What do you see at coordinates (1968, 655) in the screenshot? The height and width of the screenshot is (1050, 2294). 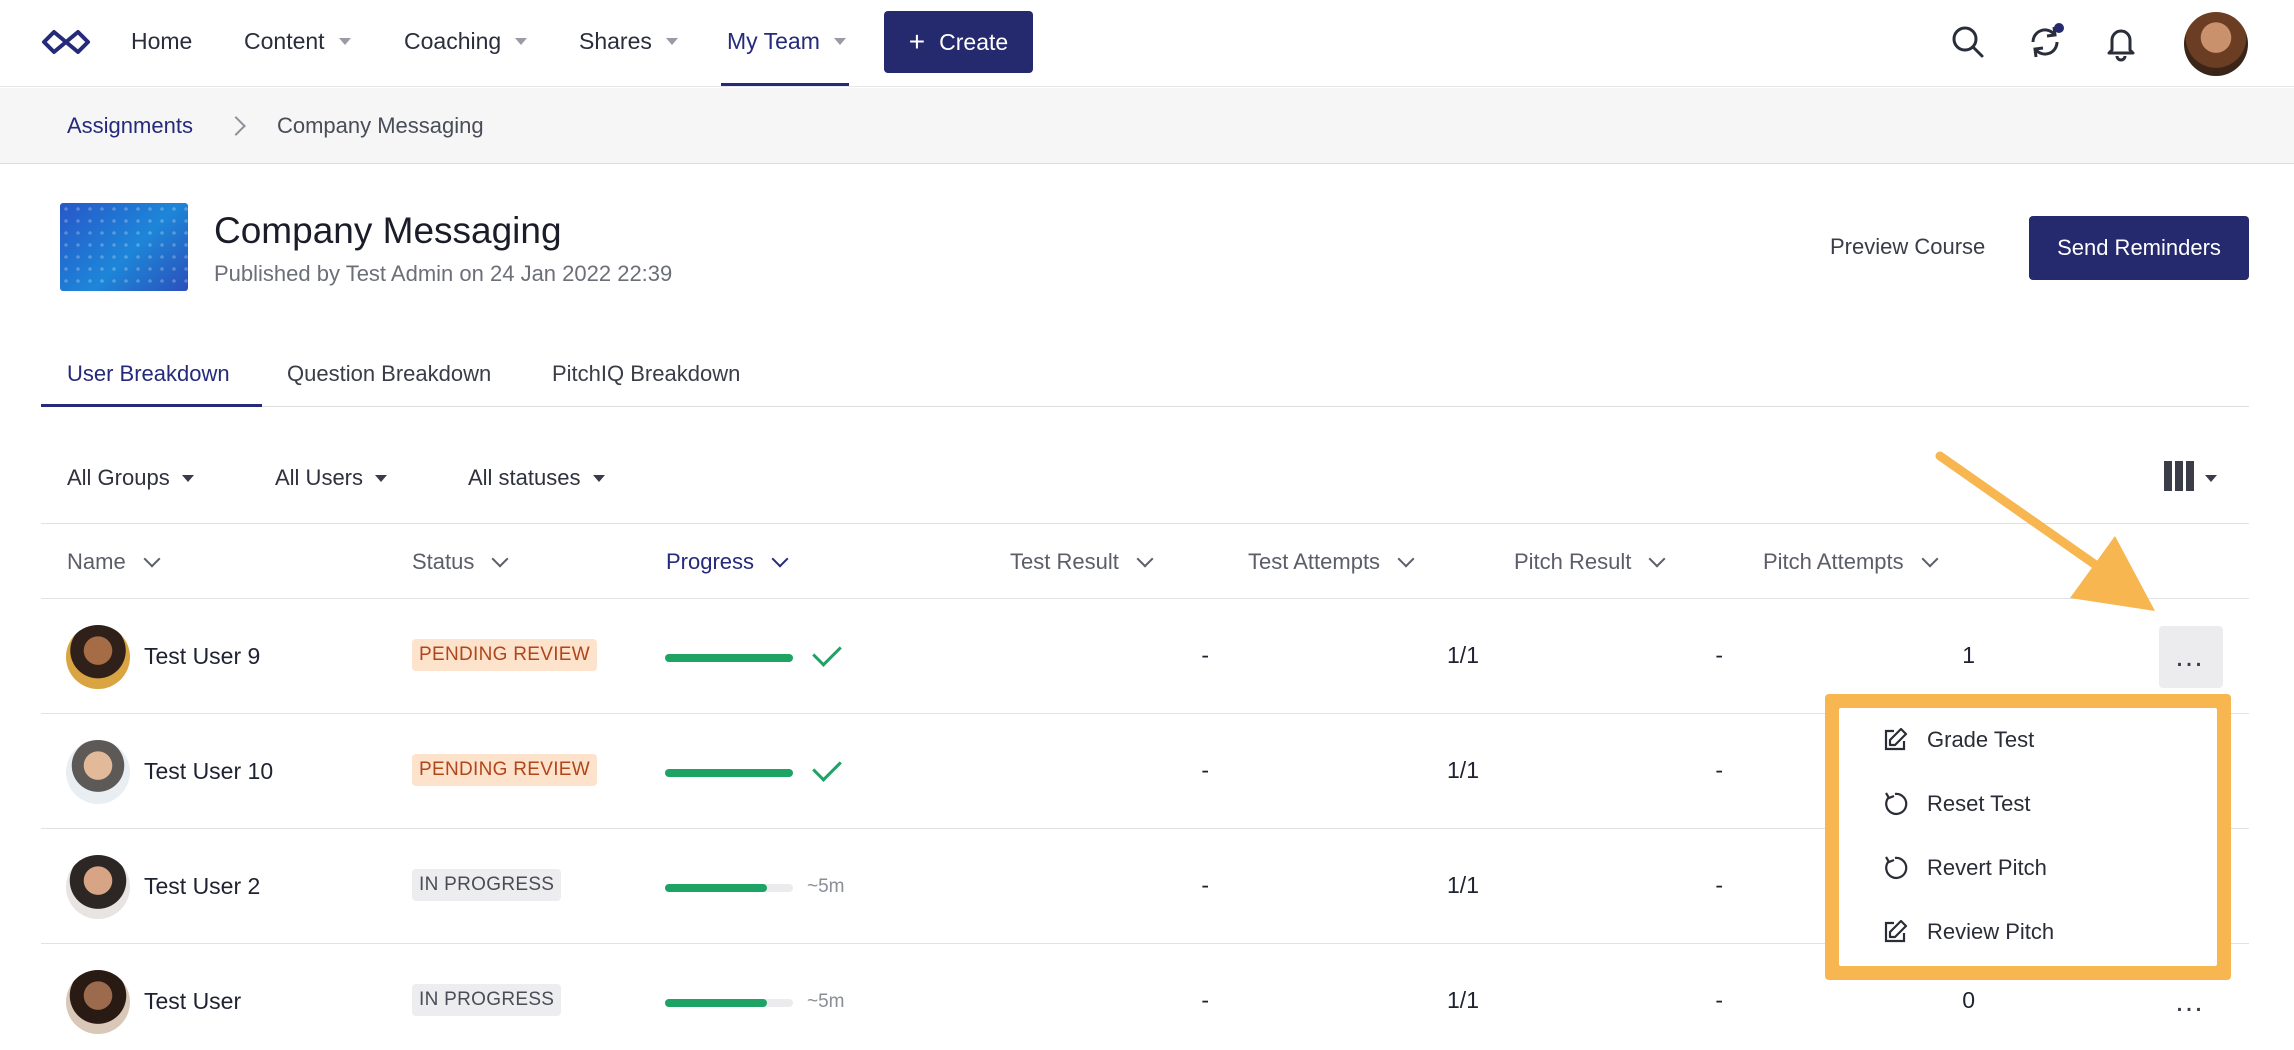 I see `pitch-attempts: 1` at bounding box center [1968, 655].